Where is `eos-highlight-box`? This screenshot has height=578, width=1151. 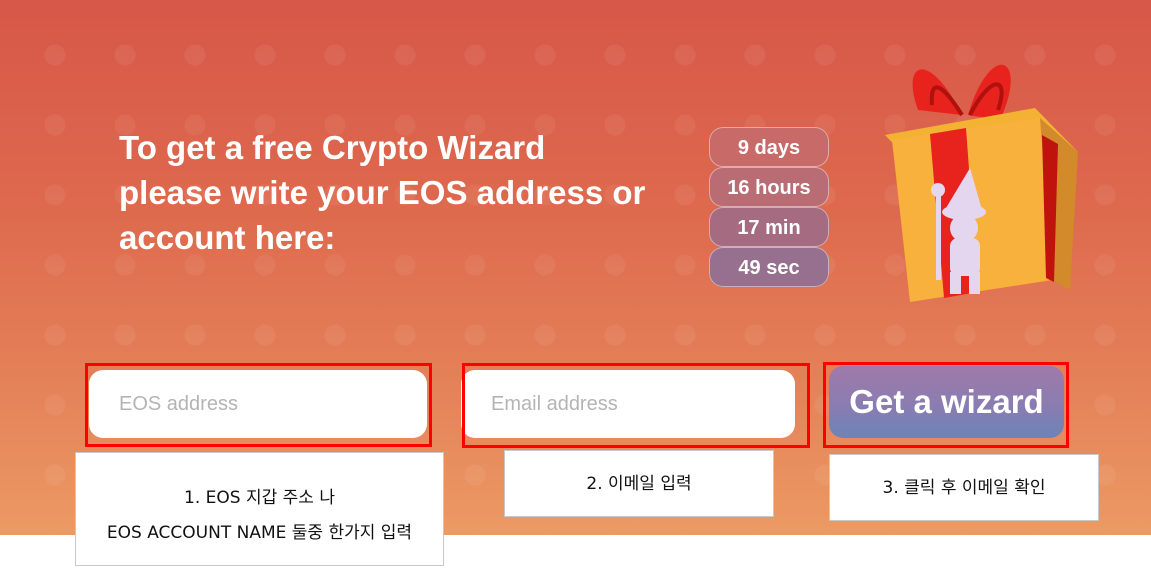 eos-highlight-box is located at coordinates (258, 405).